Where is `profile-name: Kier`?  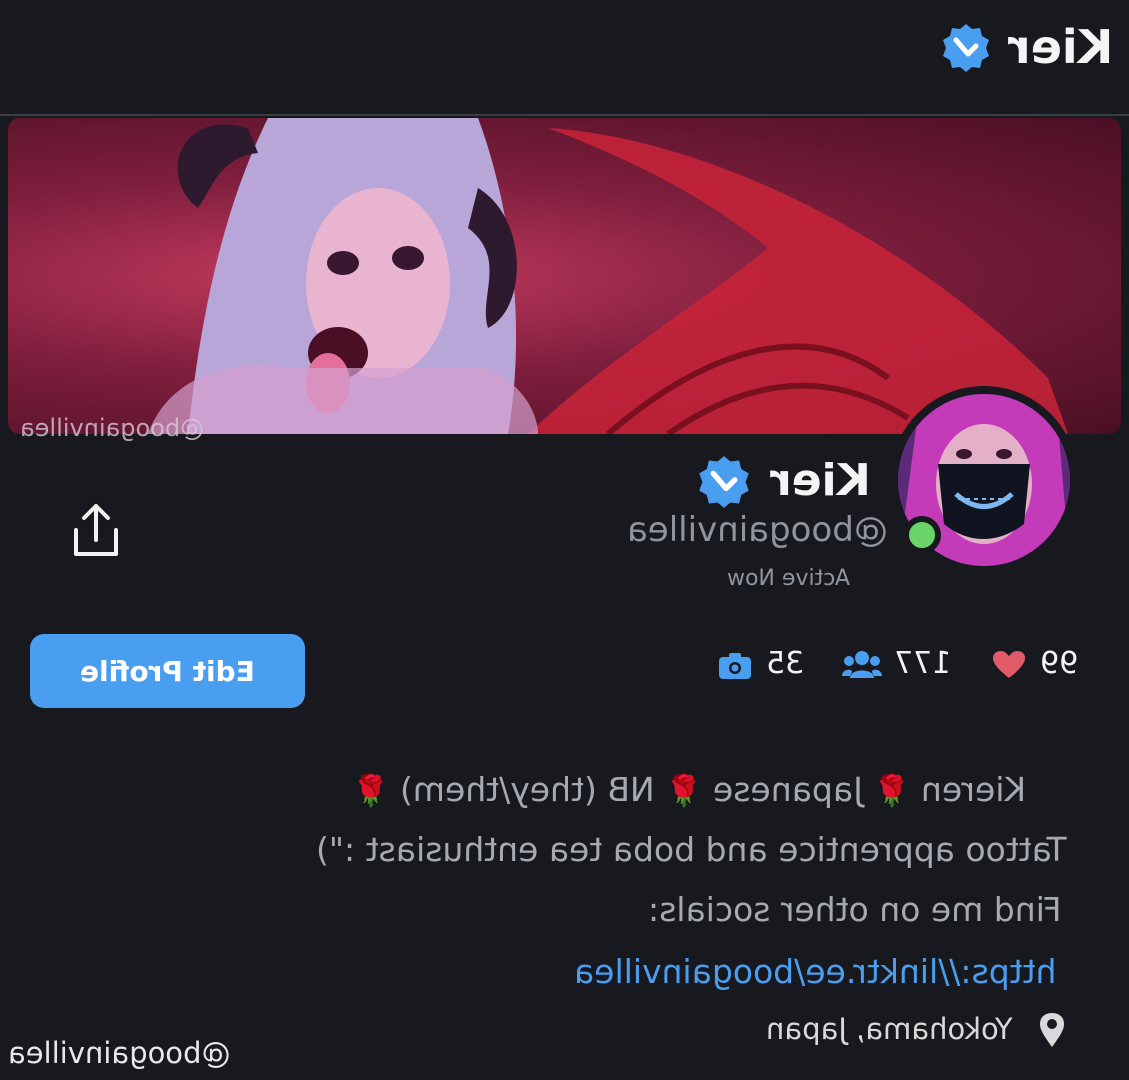 profile-name: Kier is located at coordinates (820, 480).